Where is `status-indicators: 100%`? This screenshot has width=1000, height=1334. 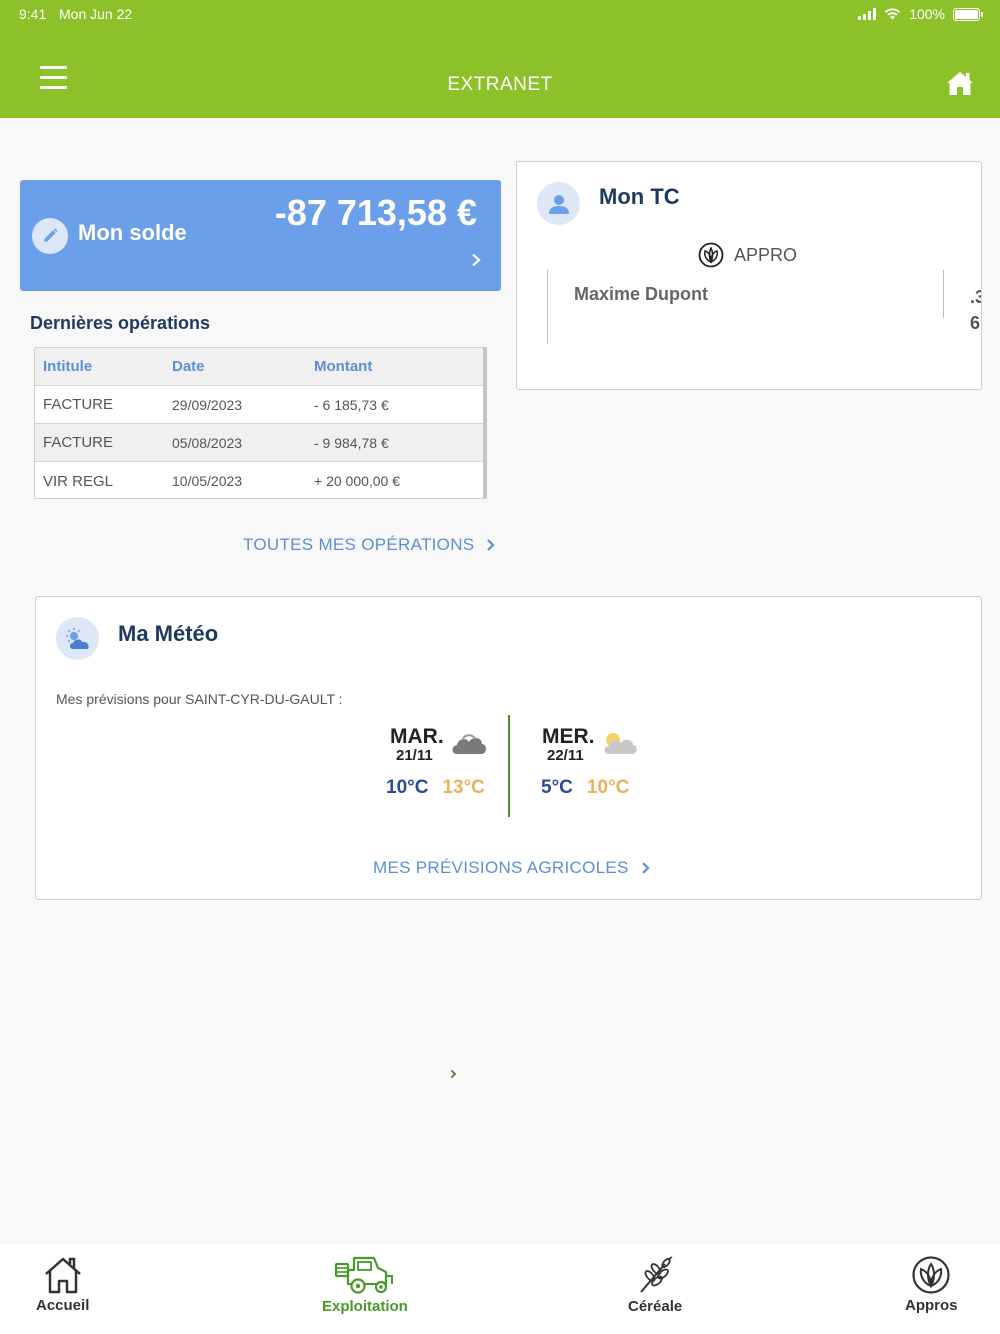 status-indicators: 100% is located at coordinates (920, 14).